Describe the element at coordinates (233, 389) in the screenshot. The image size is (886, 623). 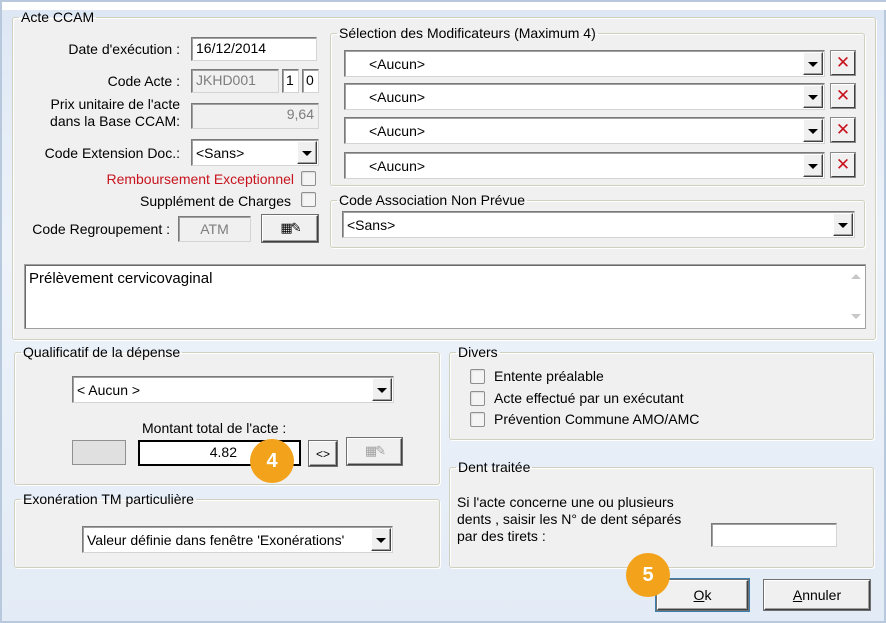
I see `qualificatif-combo: < Aucun >` at that location.